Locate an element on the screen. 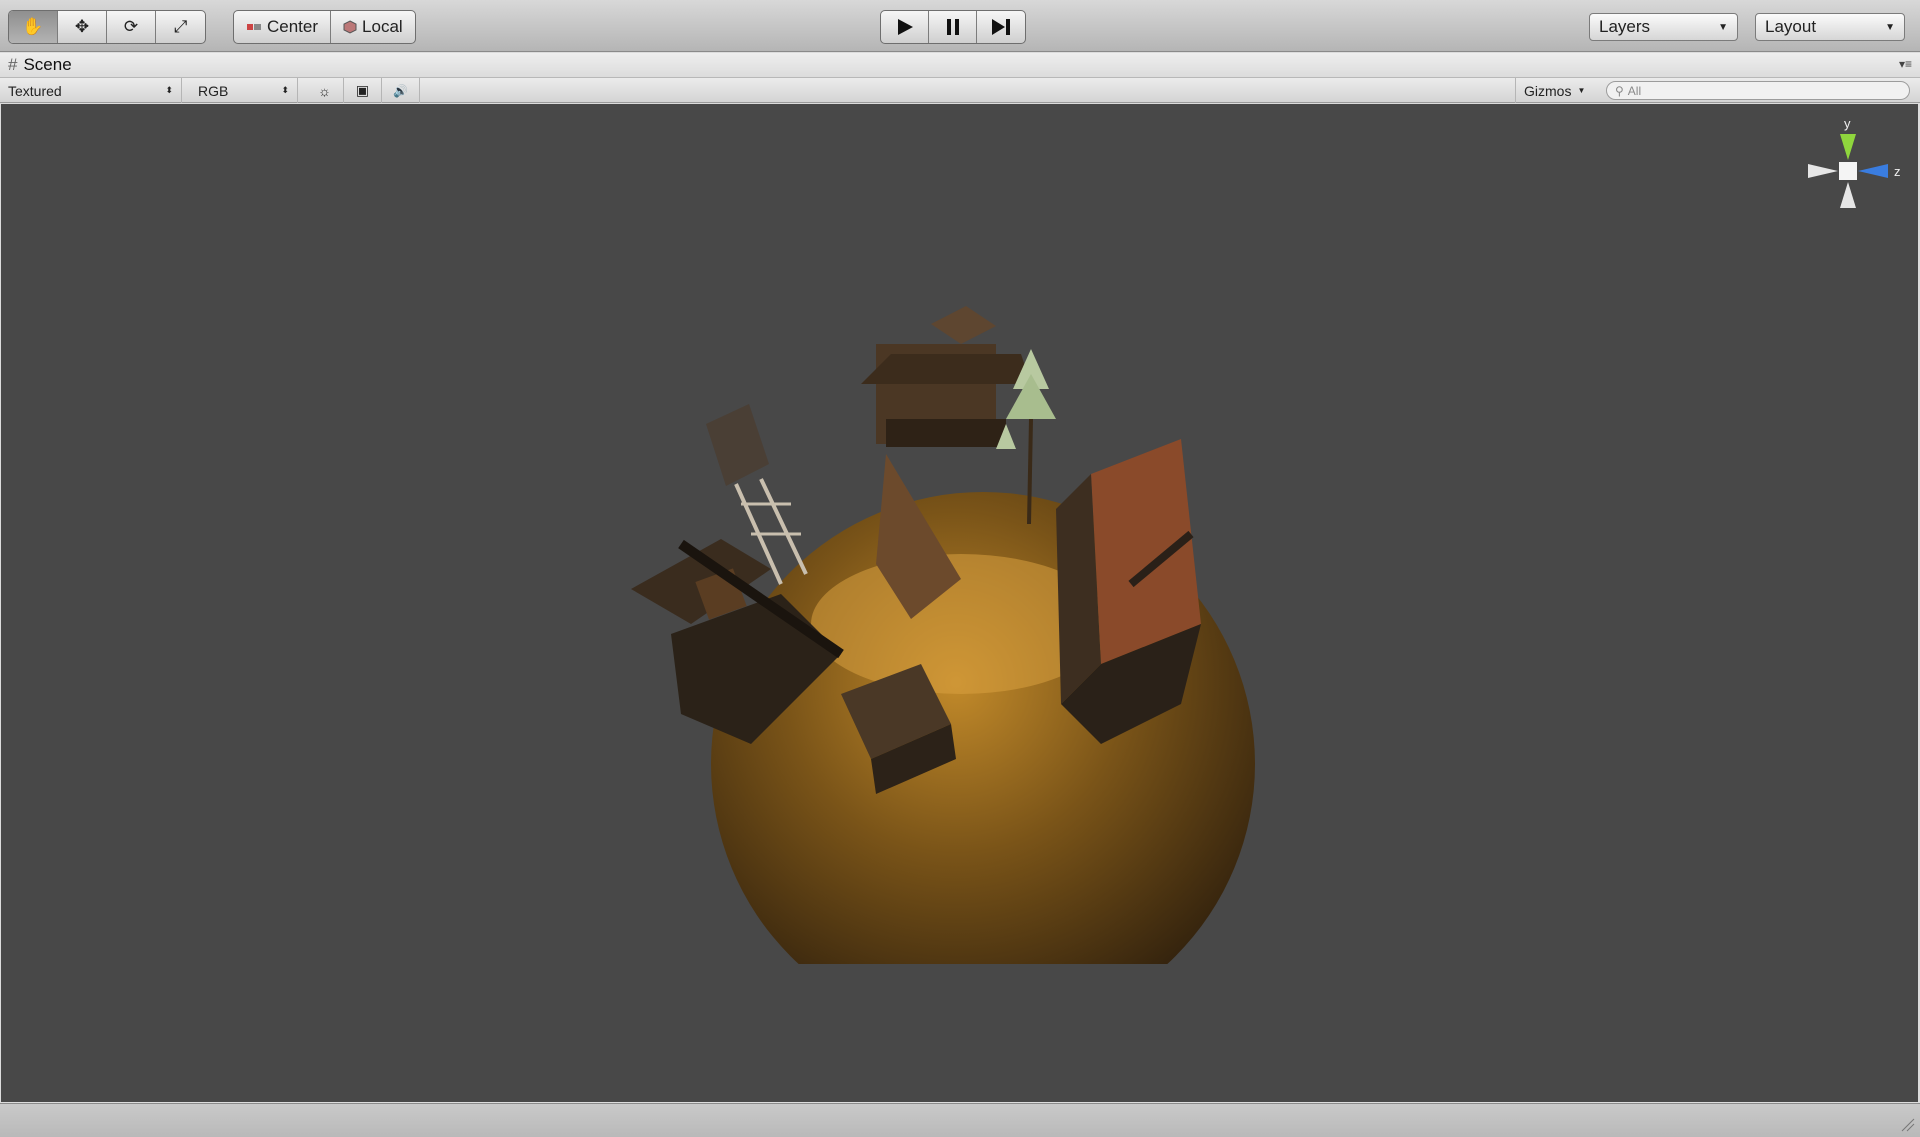  scale-tool-button: ⤢ is located at coordinates (180, 27).